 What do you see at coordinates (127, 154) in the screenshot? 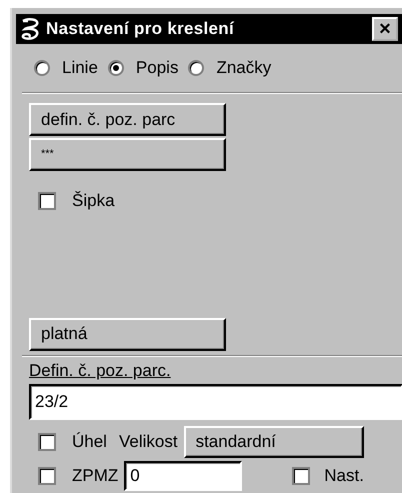
I see `command-button: ***` at bounding box center [127, 154].